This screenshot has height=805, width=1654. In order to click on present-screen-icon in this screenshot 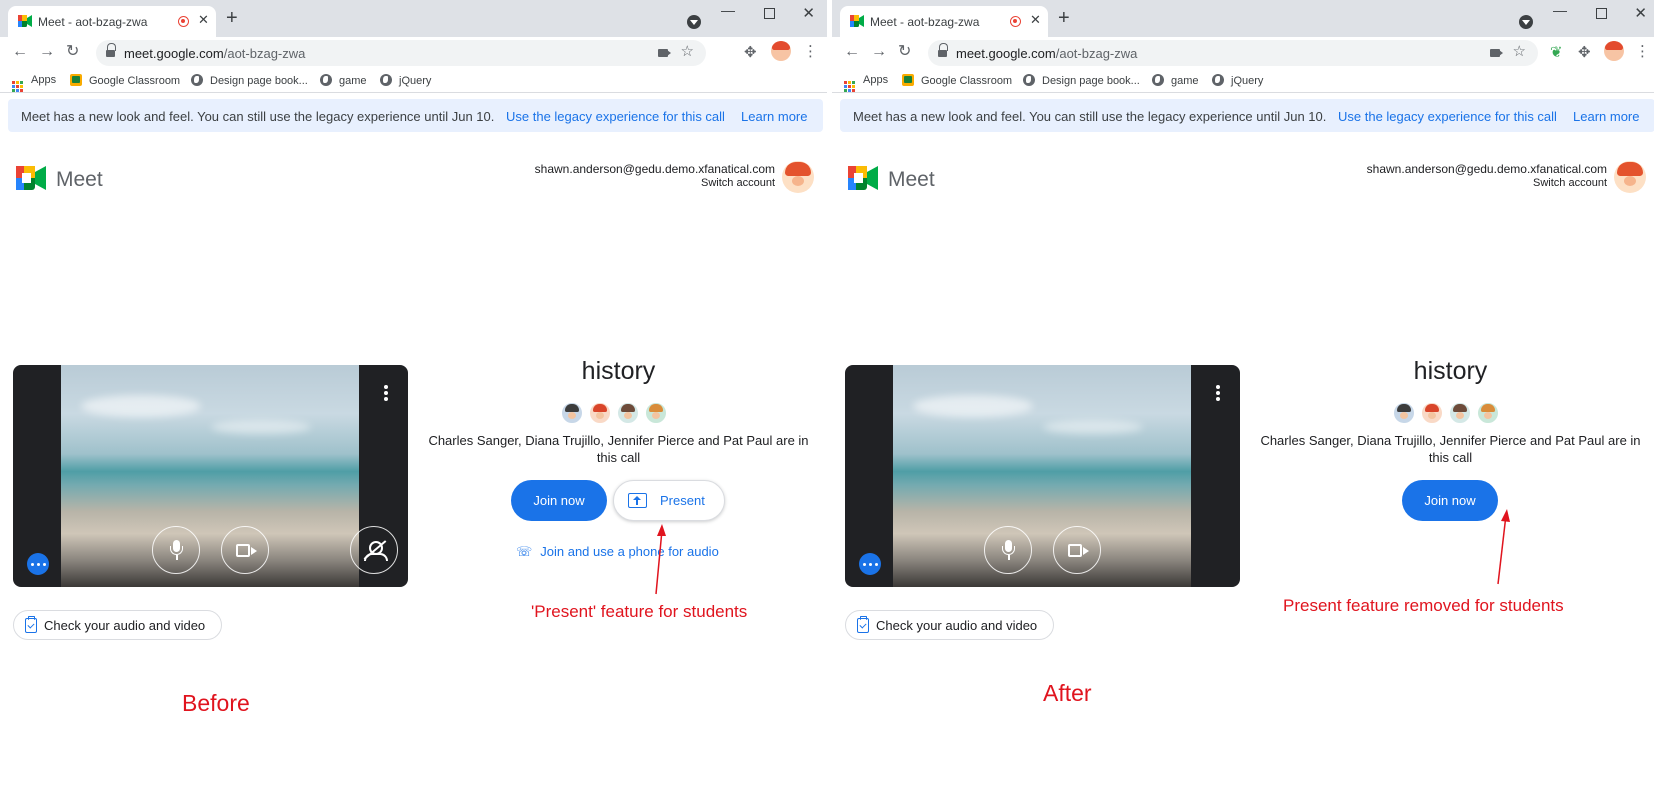, I will do `click(637, 500)`.